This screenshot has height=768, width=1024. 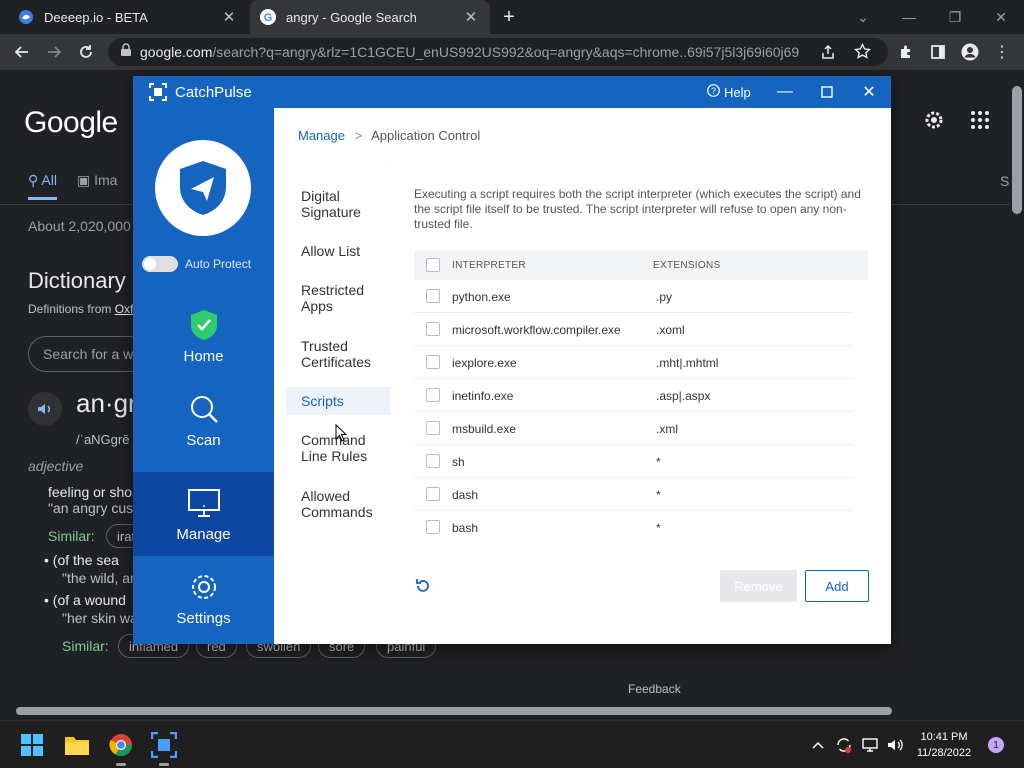 I want to click on minimize-window-icon: —, so click(x=909, y=17).